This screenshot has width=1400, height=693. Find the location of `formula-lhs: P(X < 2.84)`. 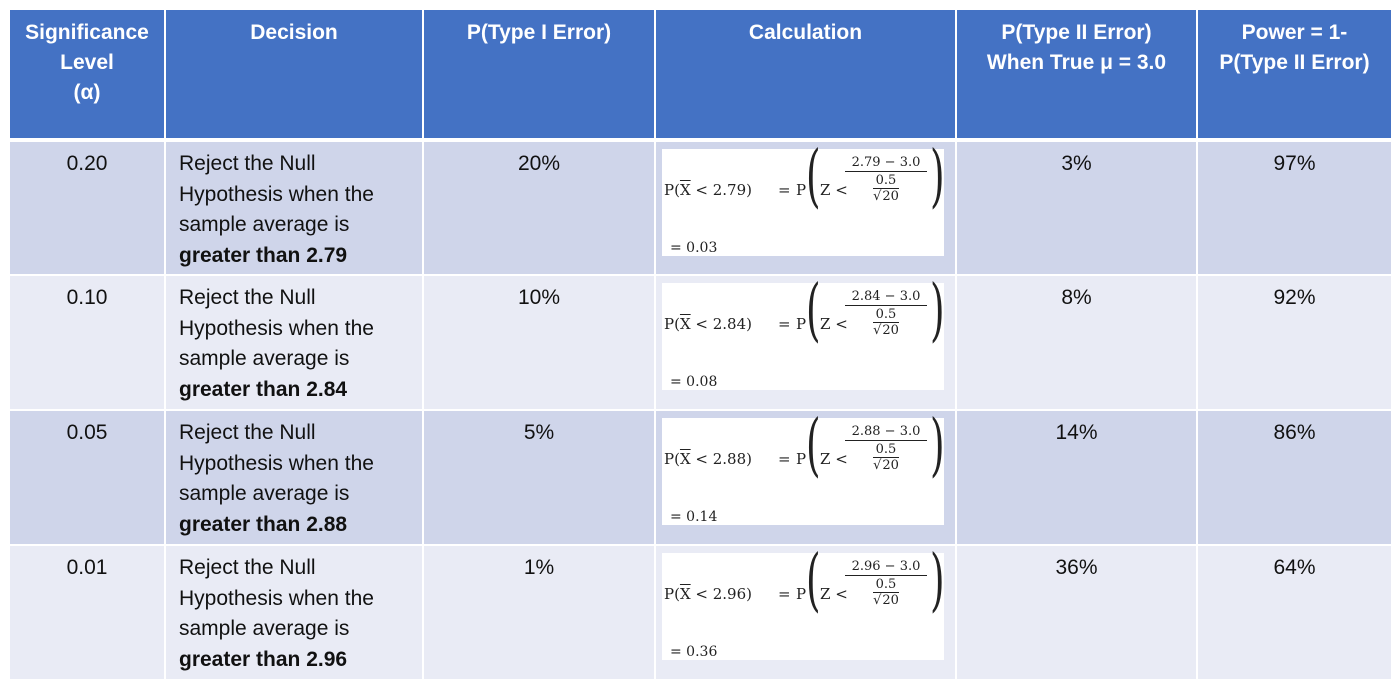

formula-lhs: P(X < 2.84) is located at coordinates (708, 324).